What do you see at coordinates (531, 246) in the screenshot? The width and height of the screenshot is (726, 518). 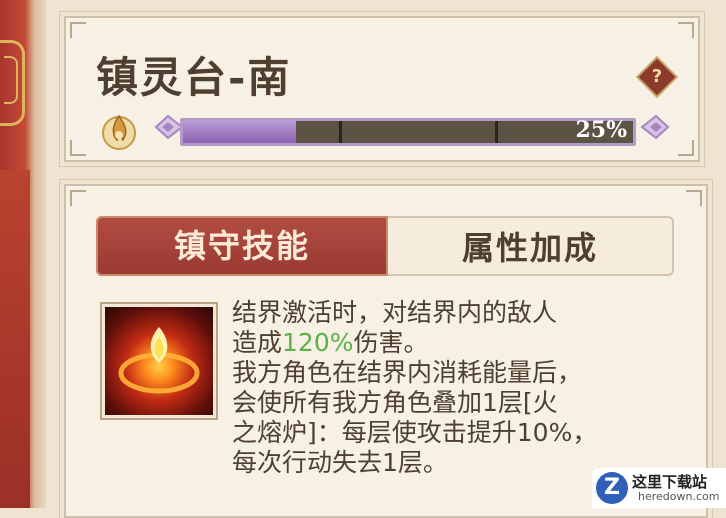 I see `tab-attribute-bonus: 属性加成` at bounding box center [531, 246].